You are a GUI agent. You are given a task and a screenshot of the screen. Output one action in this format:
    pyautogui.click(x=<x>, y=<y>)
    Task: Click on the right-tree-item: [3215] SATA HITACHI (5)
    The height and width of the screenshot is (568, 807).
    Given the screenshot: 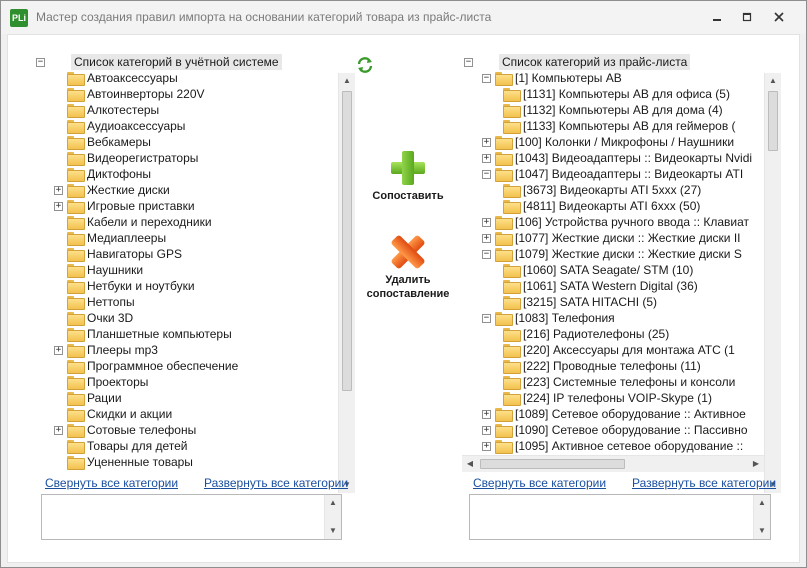 What is the action you would take?
    pyautogui.click(x=578, y=302)
    